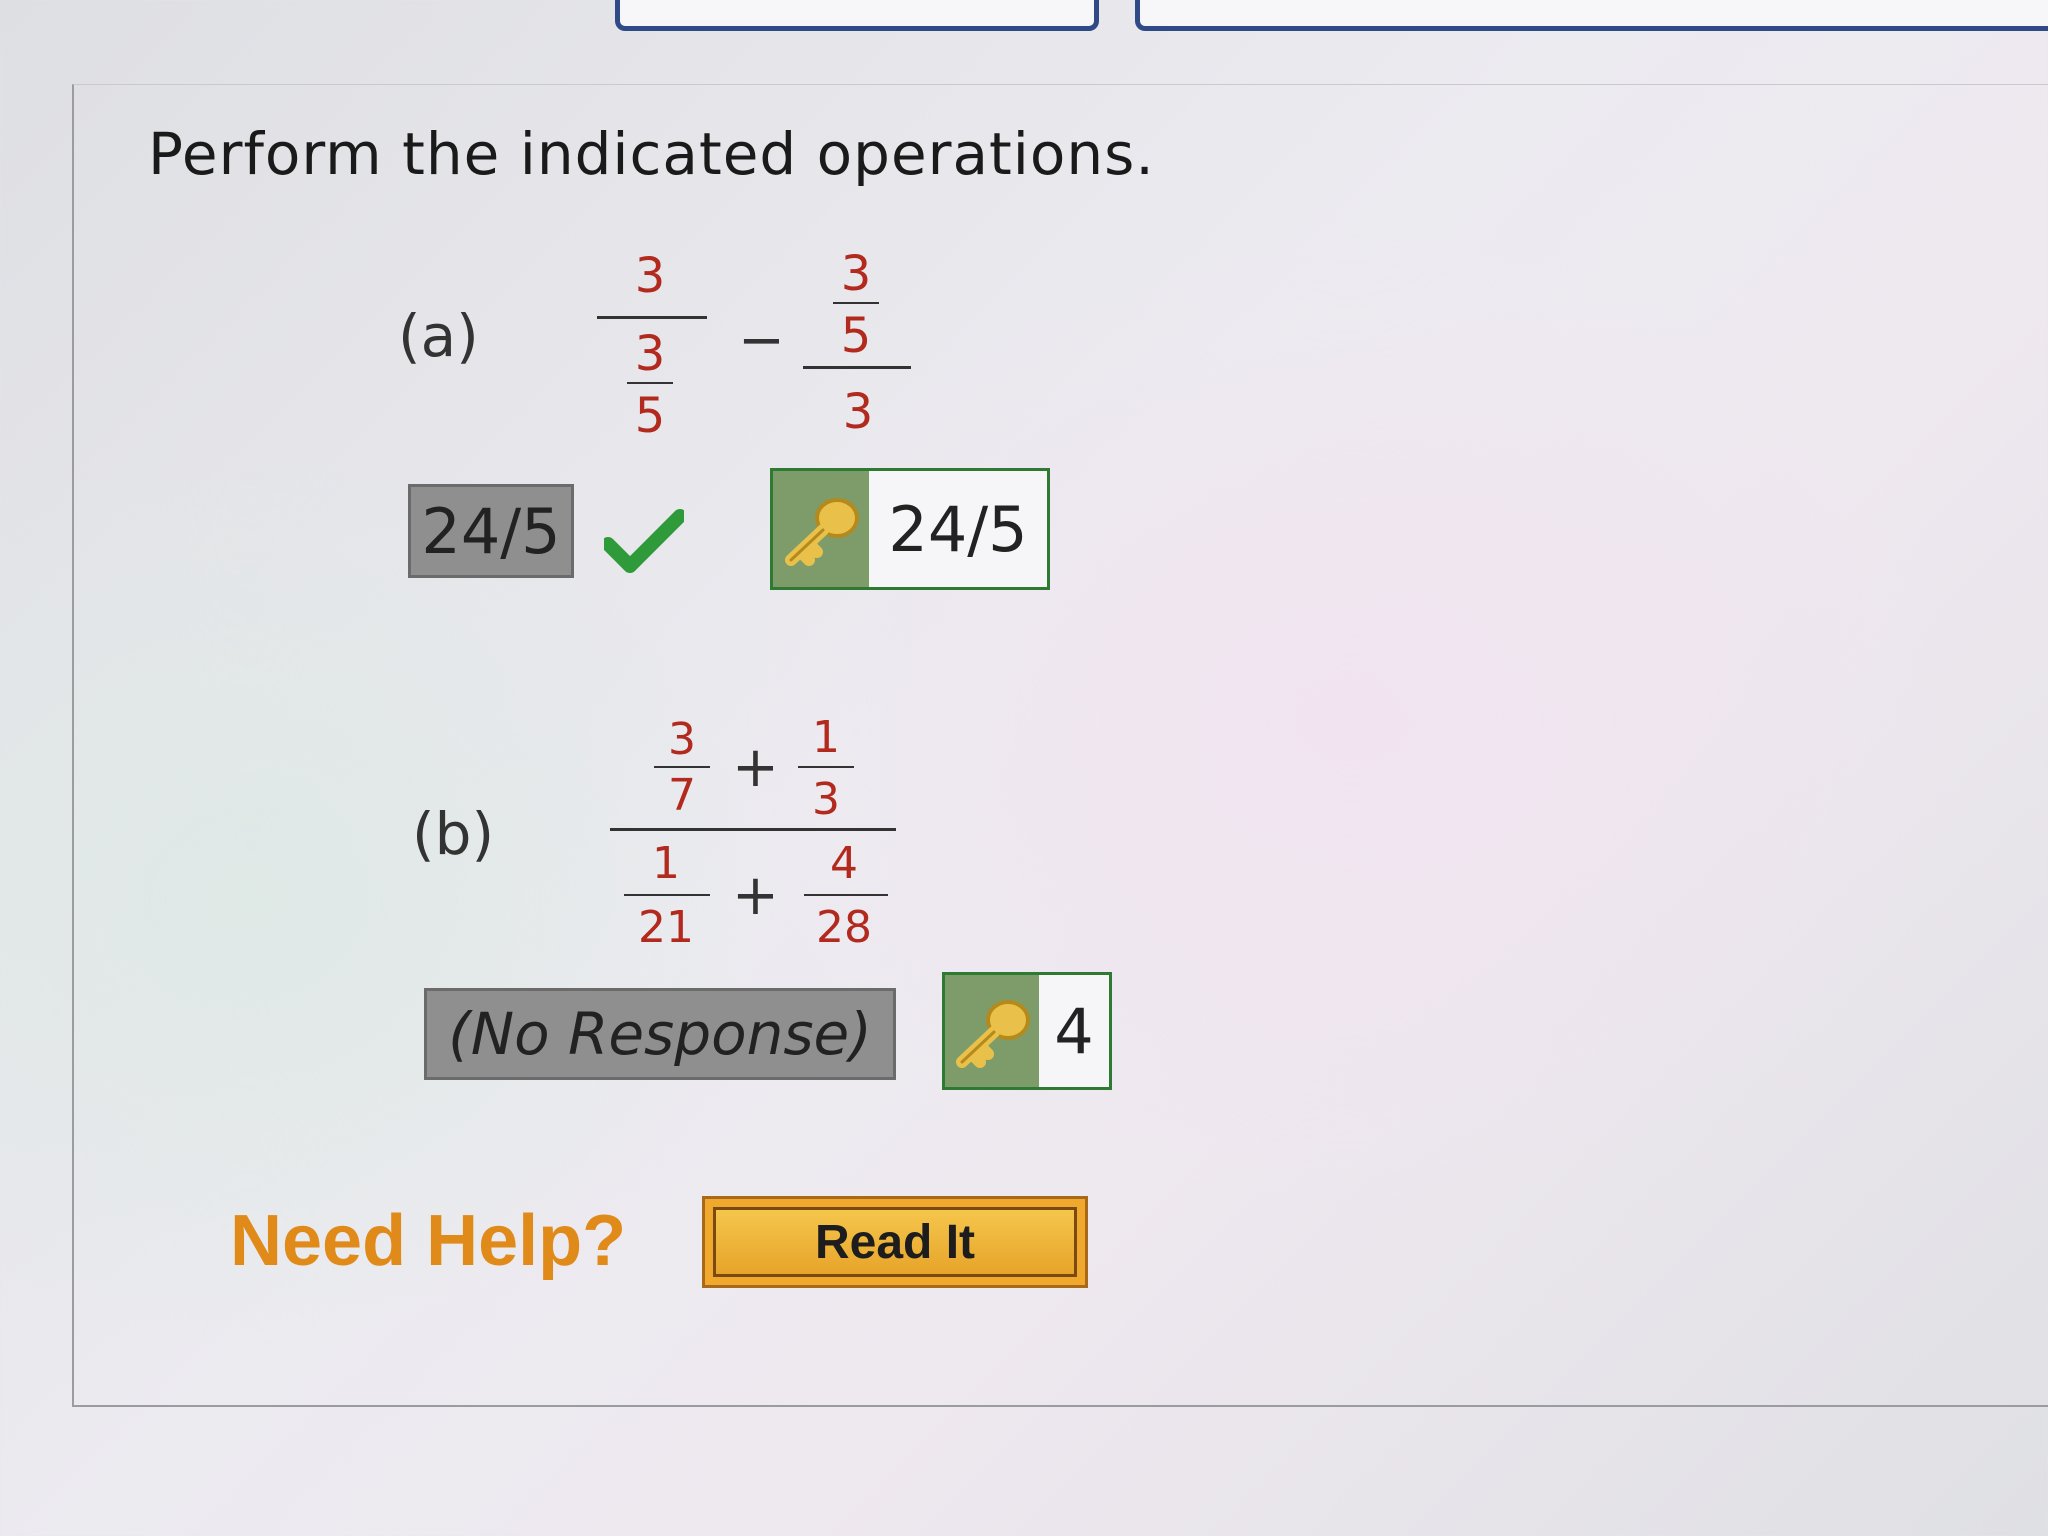  Describe the element at coordinates (650, 354) in the screenshot. I see `part-a-left-inner-numerator: 3` at that location.